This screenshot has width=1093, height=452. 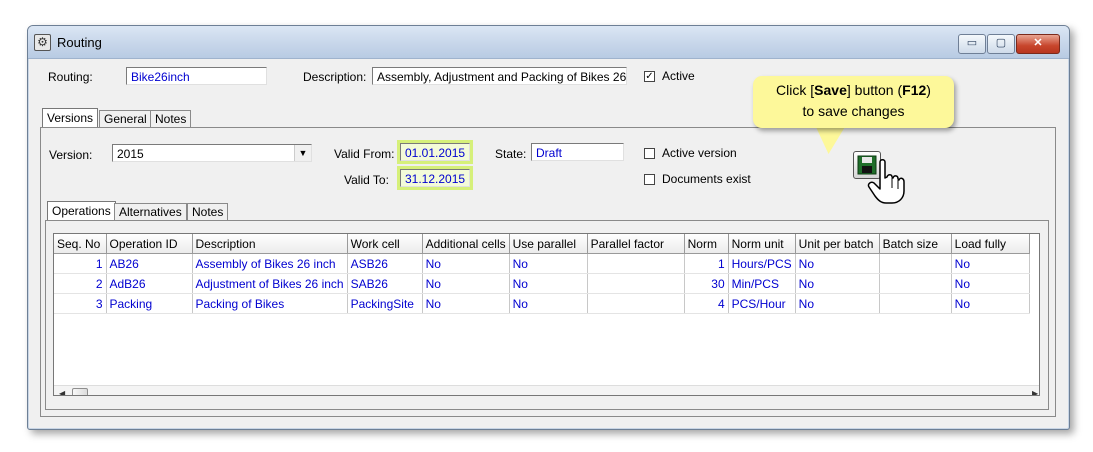 I want to click on column-header: Batch size, so click(x=915, y=244).